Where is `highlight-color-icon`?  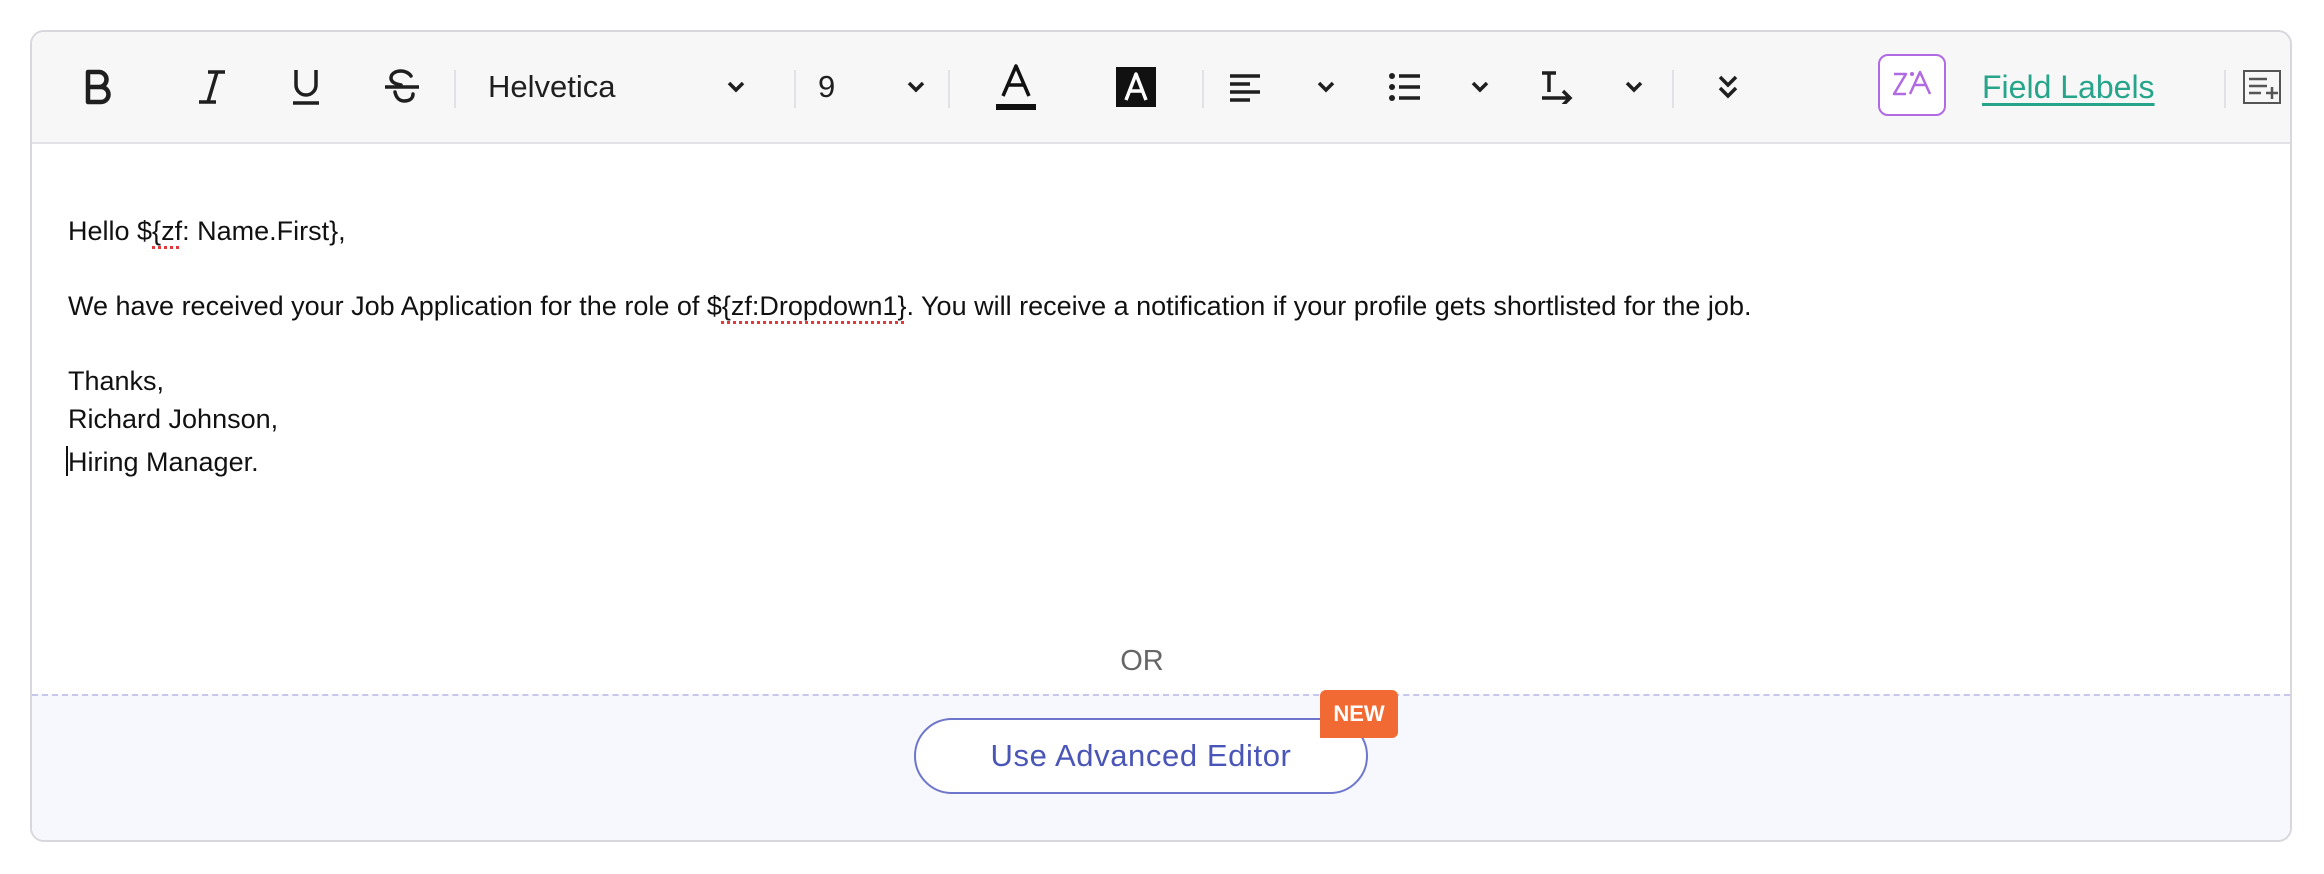
highlight-color-icon is located at coordinates (1136, 87).